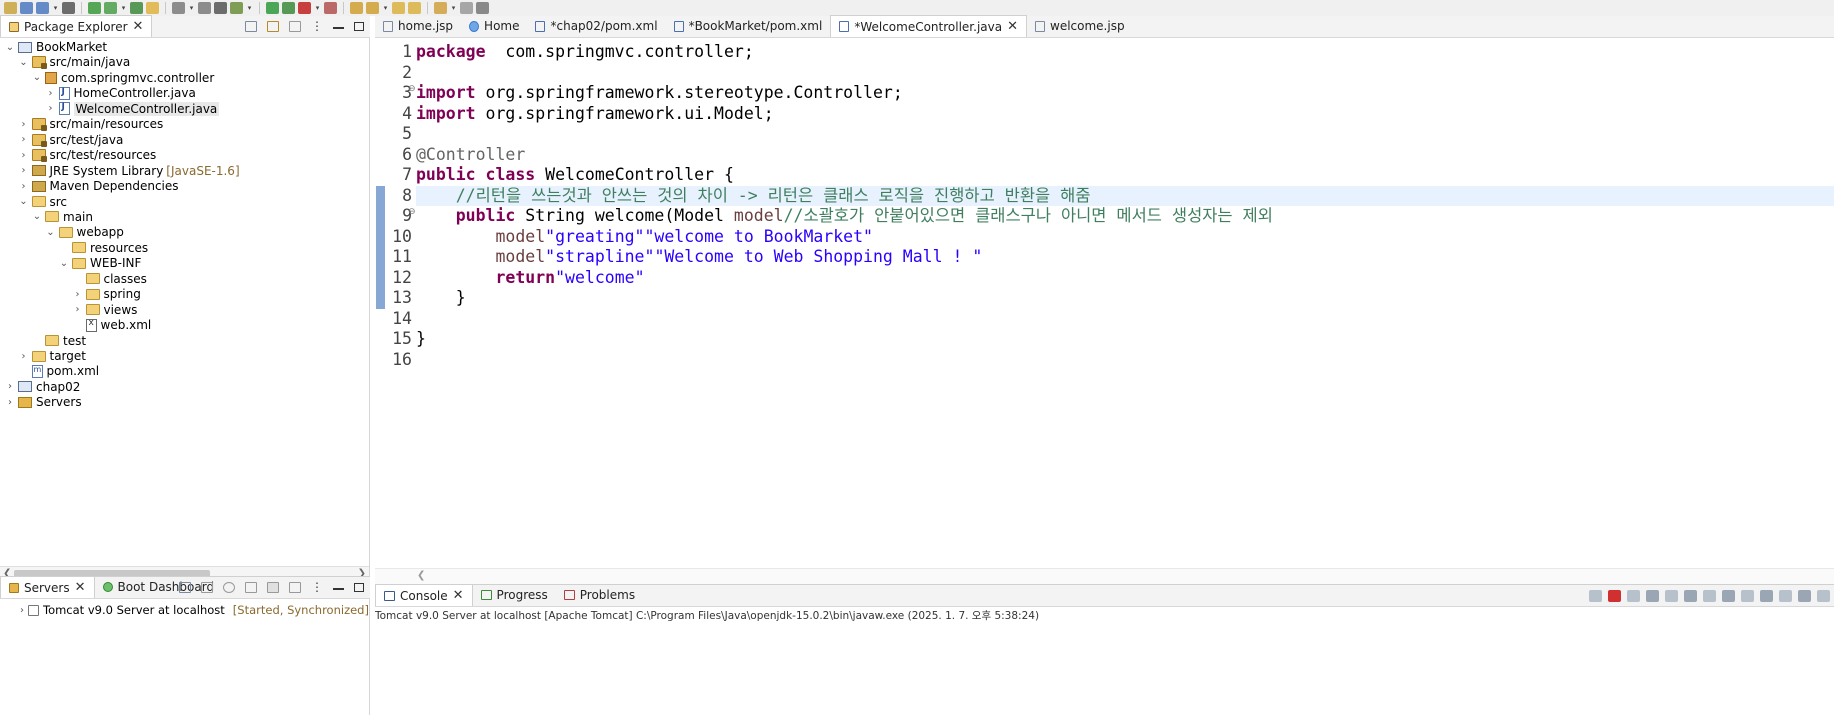  I want to click on back-icon, so click(440, 8).